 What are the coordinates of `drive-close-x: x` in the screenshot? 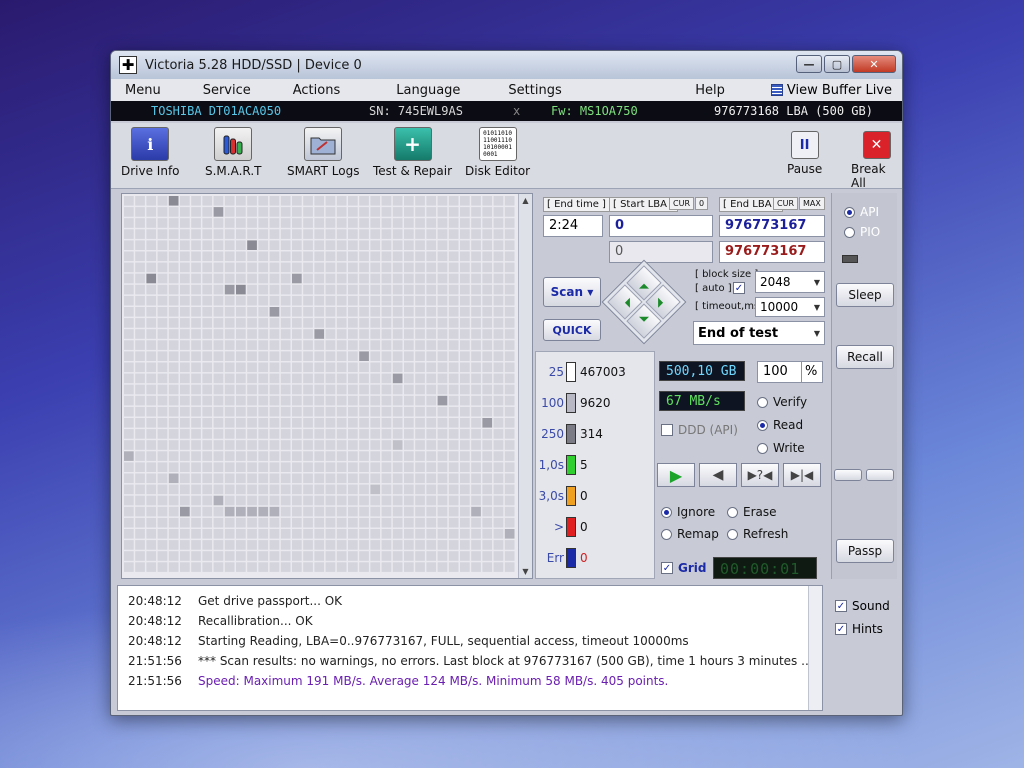 It's located at (516, 111).